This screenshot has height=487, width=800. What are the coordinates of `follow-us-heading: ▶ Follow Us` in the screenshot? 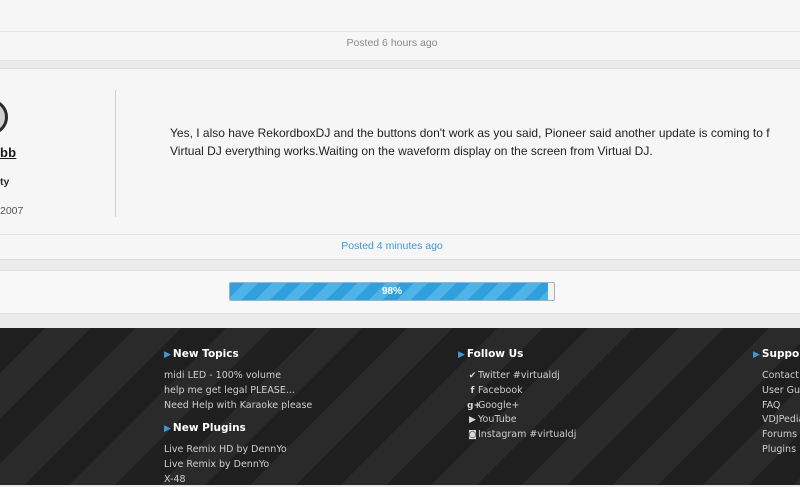 It's located at (490, 354).